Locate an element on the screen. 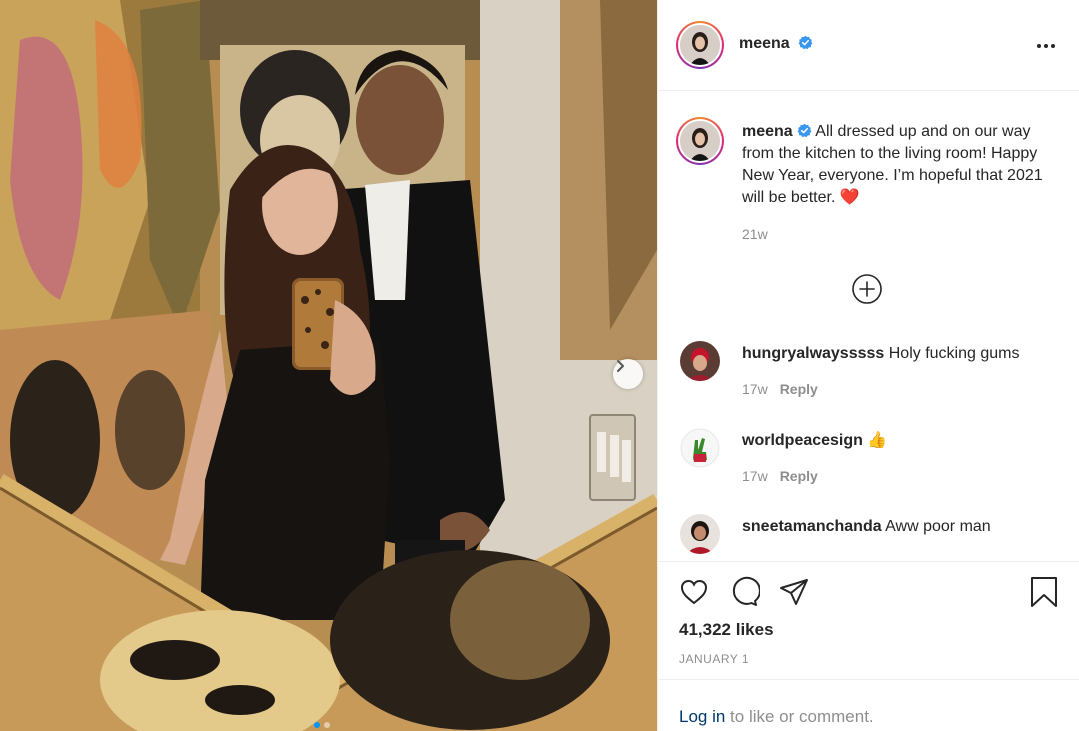 The height and width of the screenshot is (731, 1079). caption-author-username: meena is located at coordinates (767, 131).